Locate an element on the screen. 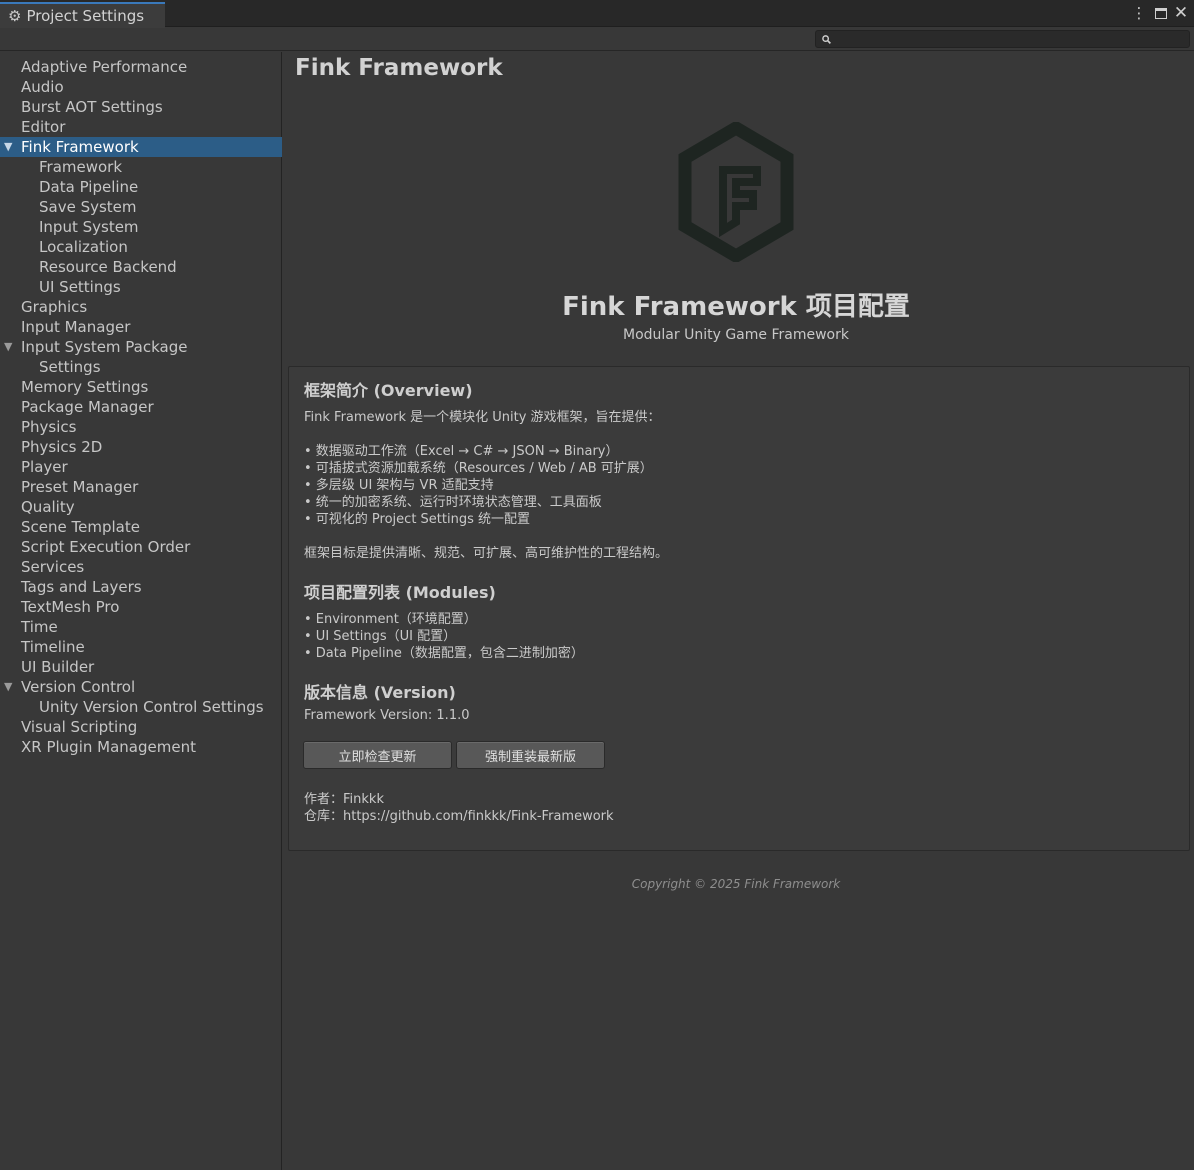  sidebar-item: Adaptive Performance is located at coordinates (141, 67).